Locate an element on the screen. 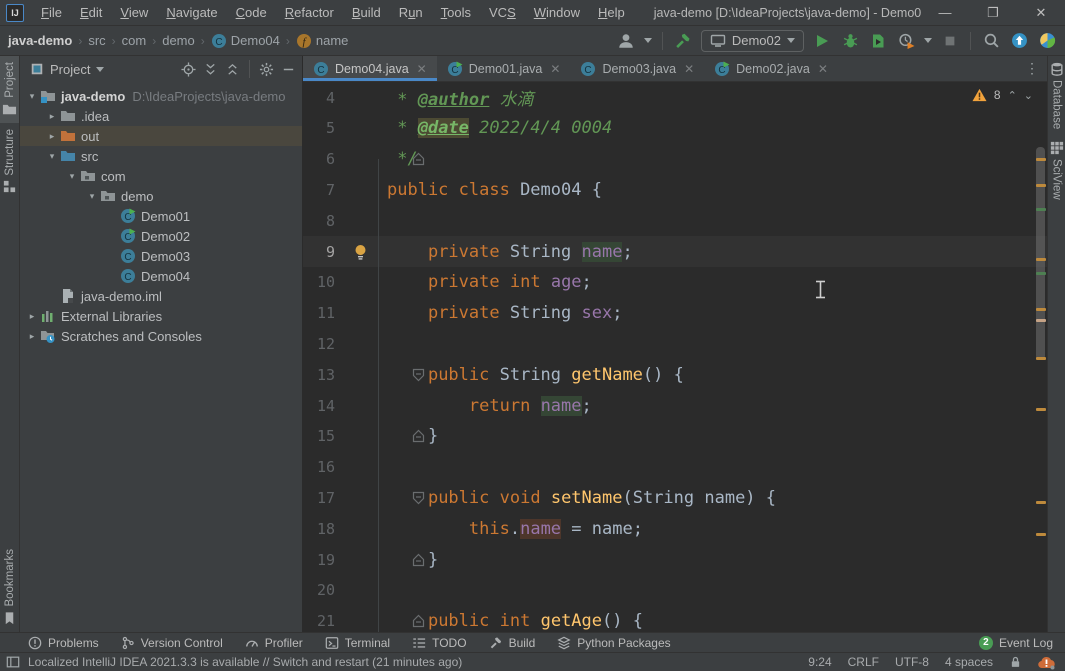  maximize-button: ❐ is located at coordinates (993, 12).